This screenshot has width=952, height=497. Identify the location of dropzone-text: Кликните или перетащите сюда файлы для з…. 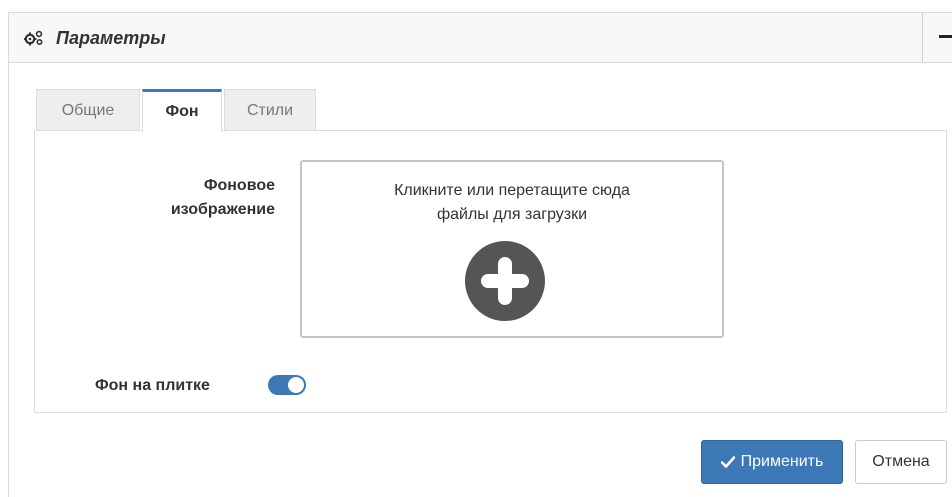
(512, 203).